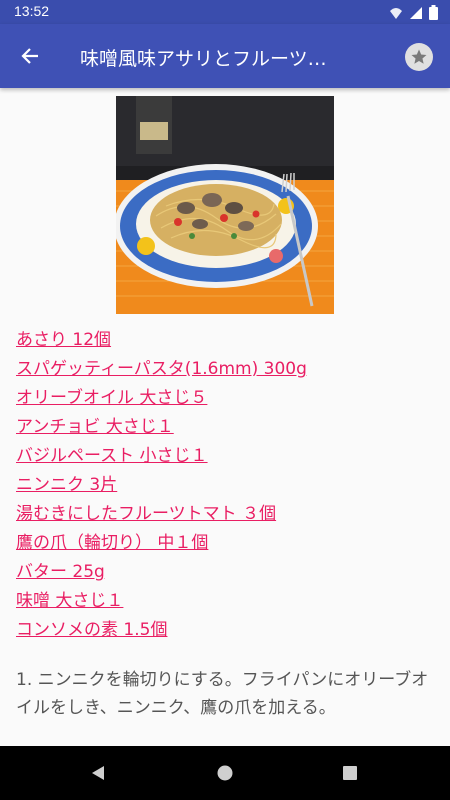 This screenshot has width=450, height=800. What do you see at coordinates (226, 456) in the screenshot?
I see `ingredient-link: バジルペースト 小さじ１` at bounding box center [226, 456].